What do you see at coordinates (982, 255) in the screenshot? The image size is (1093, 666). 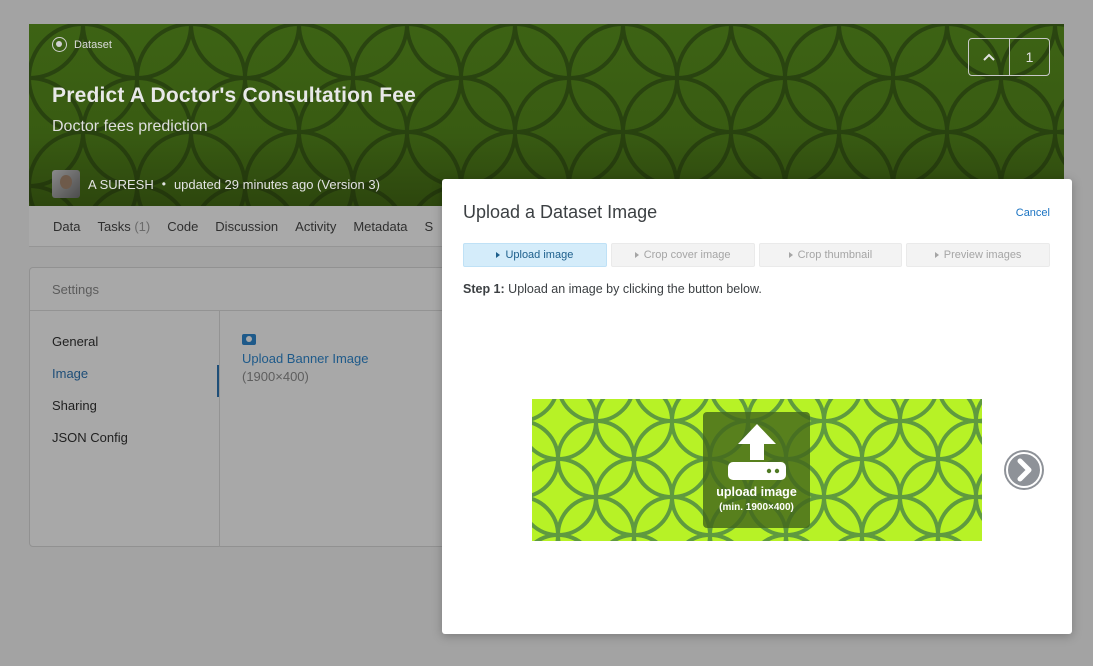 I see `step-label: Preview images` at bounding box center [982, 255].